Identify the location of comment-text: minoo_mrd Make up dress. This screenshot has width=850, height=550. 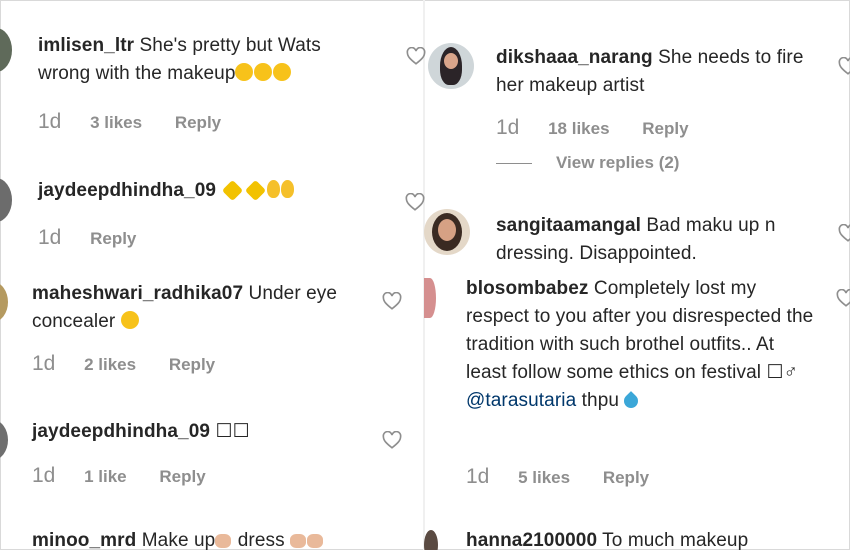
(204, 538).